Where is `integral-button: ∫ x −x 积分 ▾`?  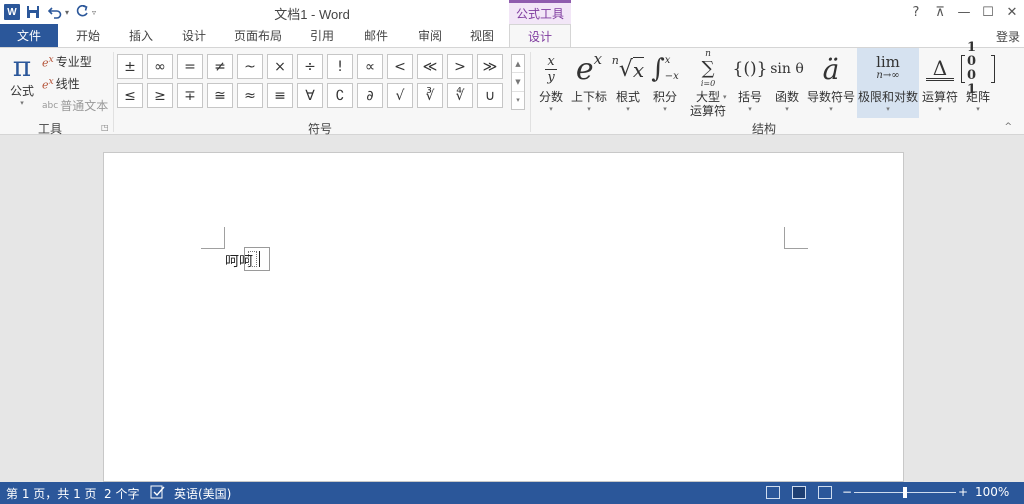 integral-button: ∫ x −x 积分 ▾ is located at coordinates (665, 83).